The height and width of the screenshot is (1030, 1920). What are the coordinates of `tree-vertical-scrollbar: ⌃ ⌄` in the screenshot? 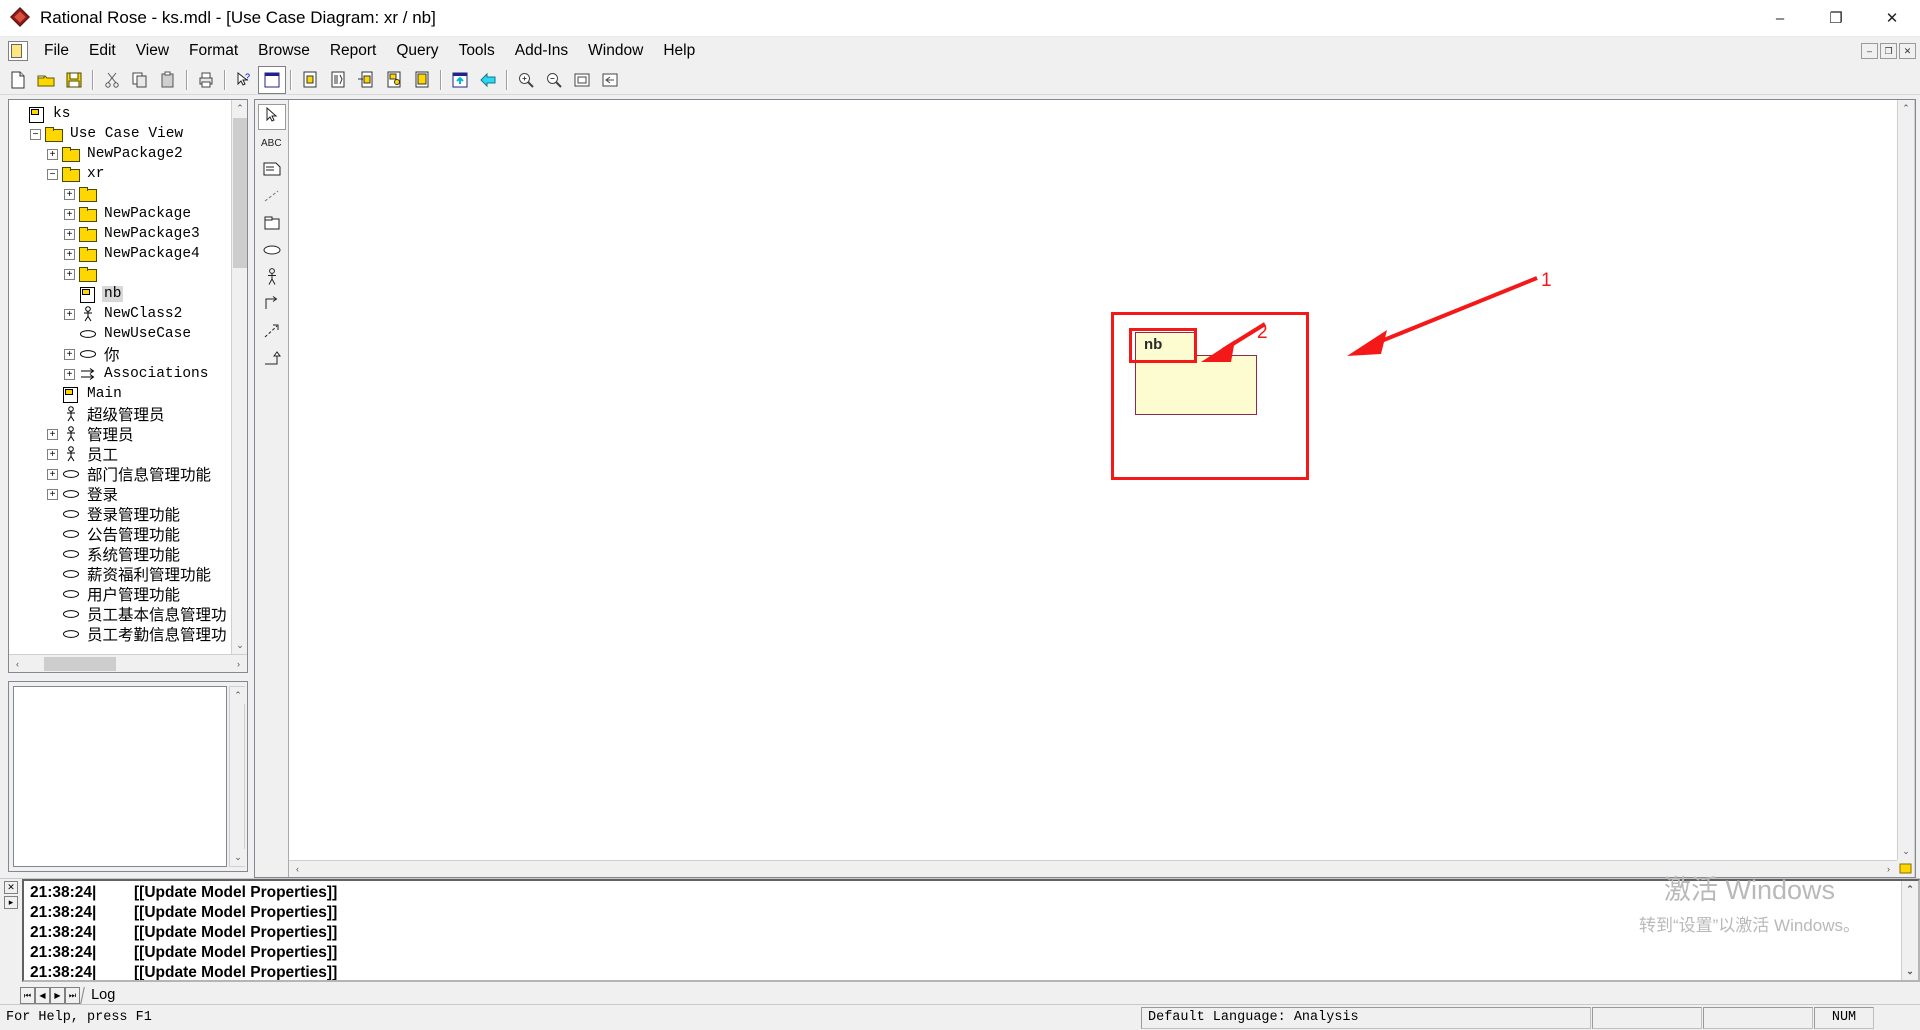 It's located at (239, 377).